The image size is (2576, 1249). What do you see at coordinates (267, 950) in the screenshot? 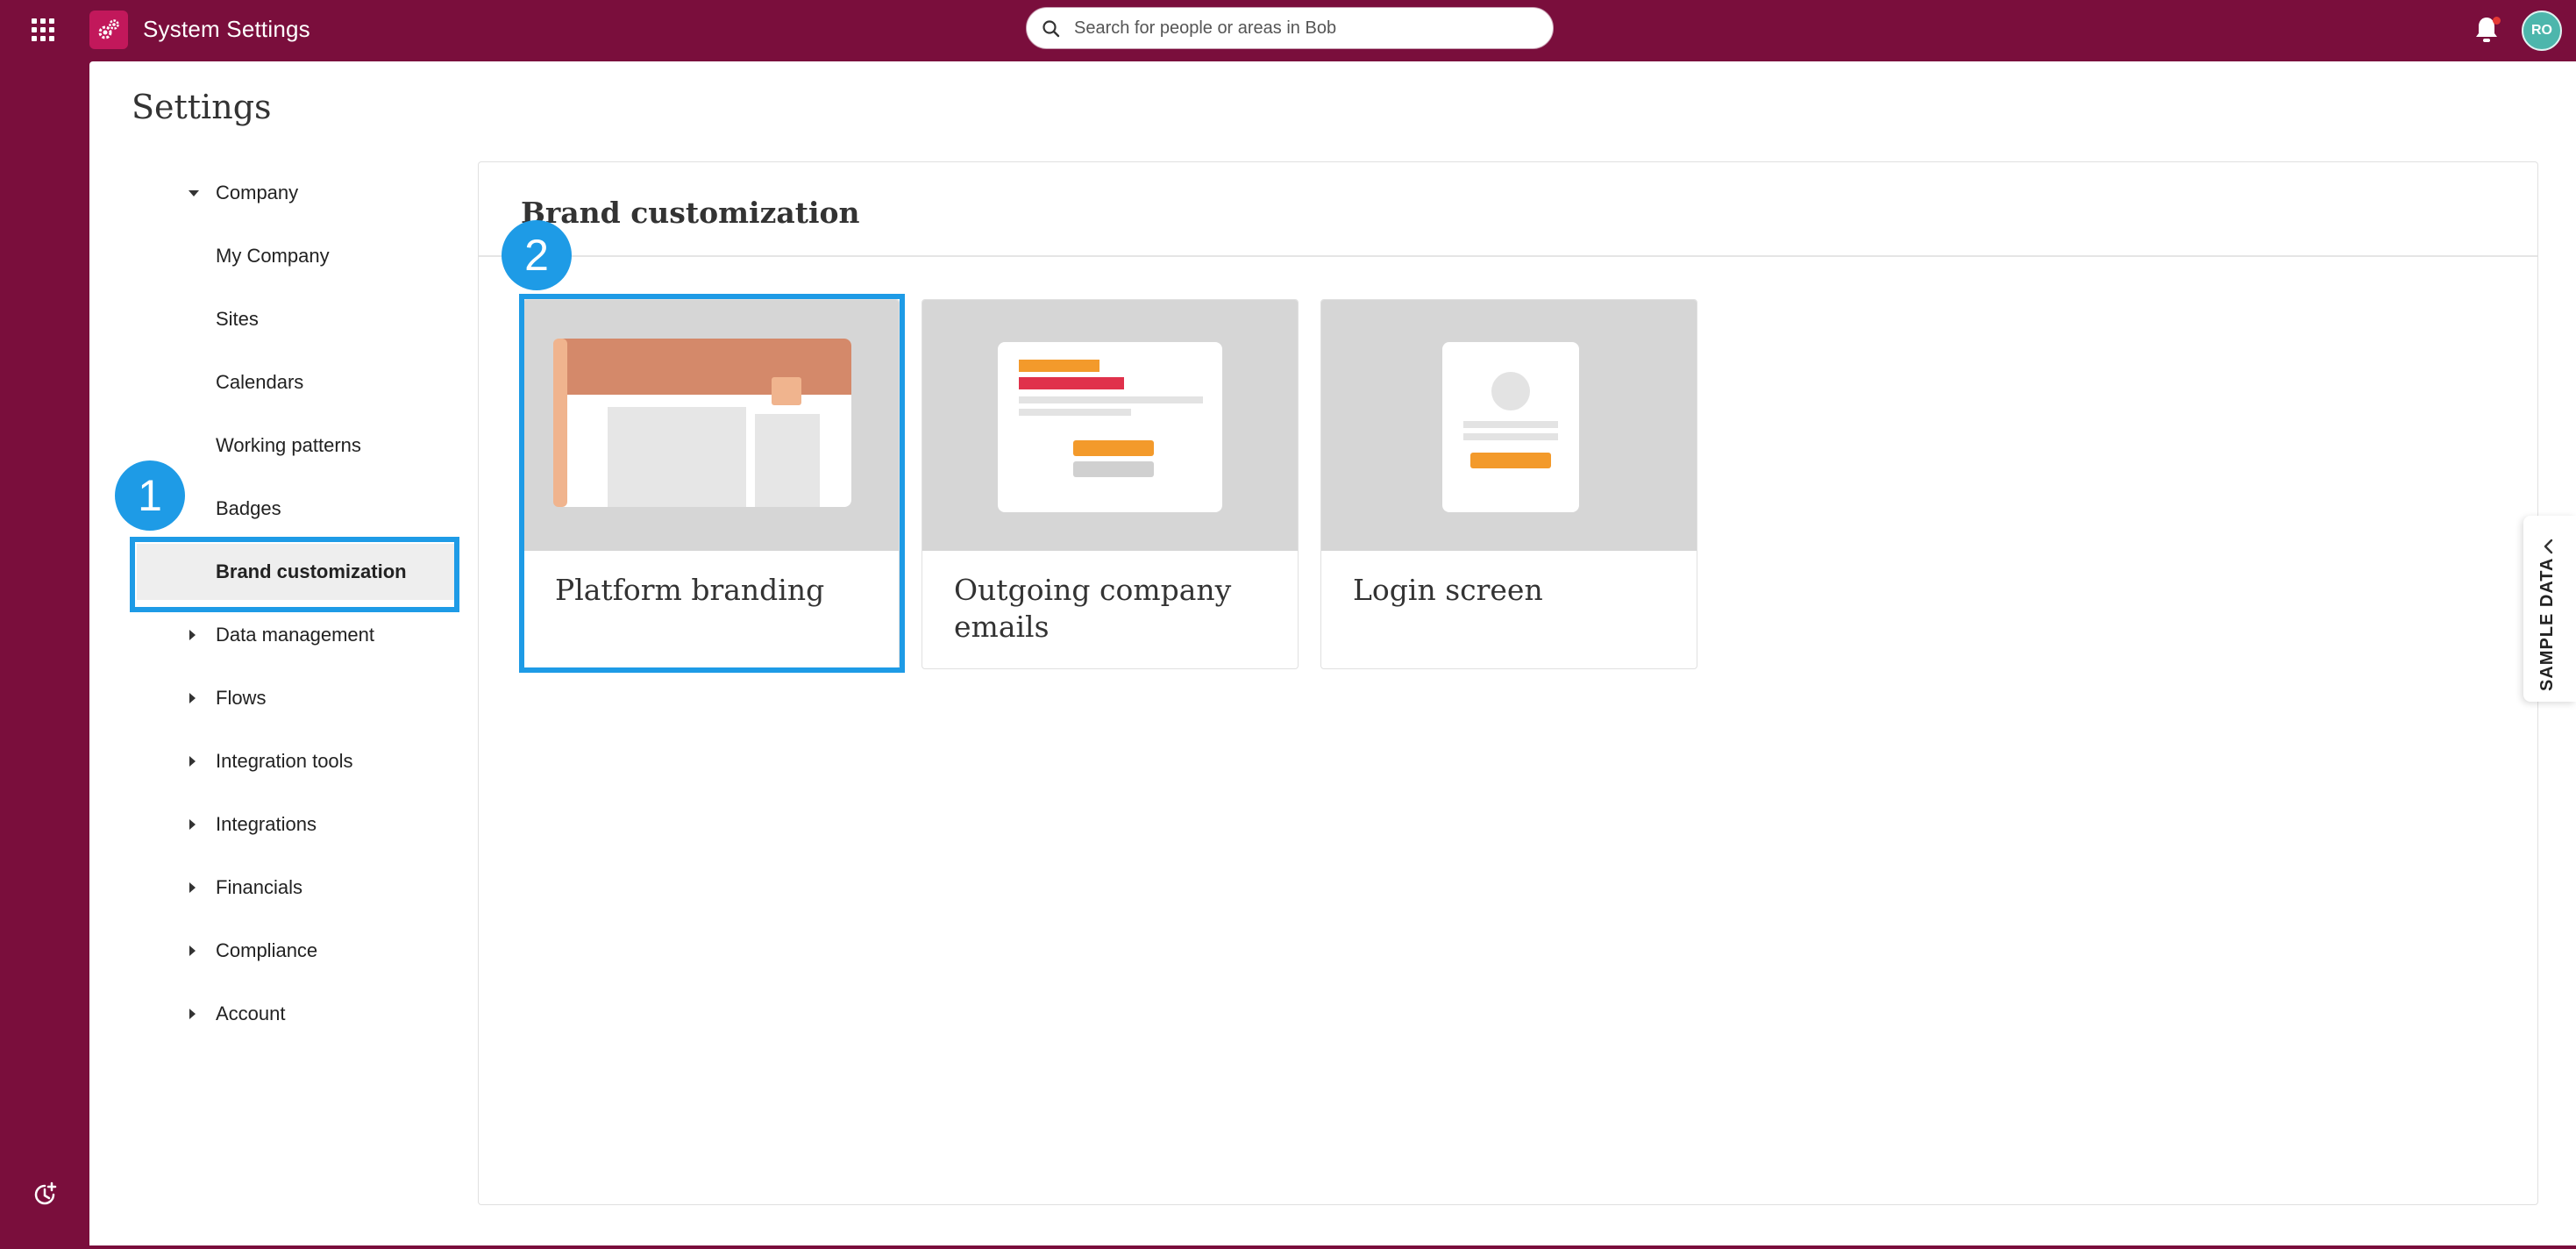
I see `sidebar-item-label: Compliance` at bounding box center [267, 950].